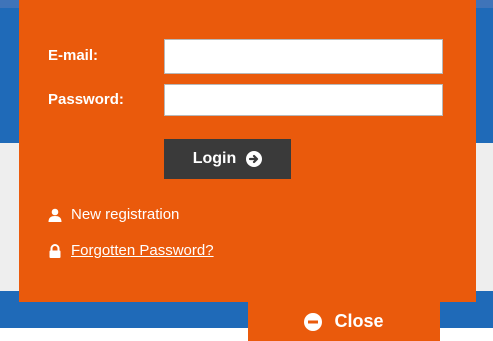  I want to click on login-button-label: Login, so click(214, 158).